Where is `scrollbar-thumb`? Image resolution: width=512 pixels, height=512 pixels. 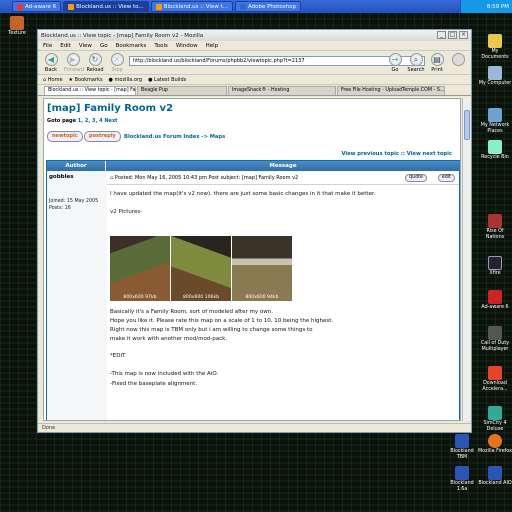 scrollbar-thumb is located at coordinates (467, 125).